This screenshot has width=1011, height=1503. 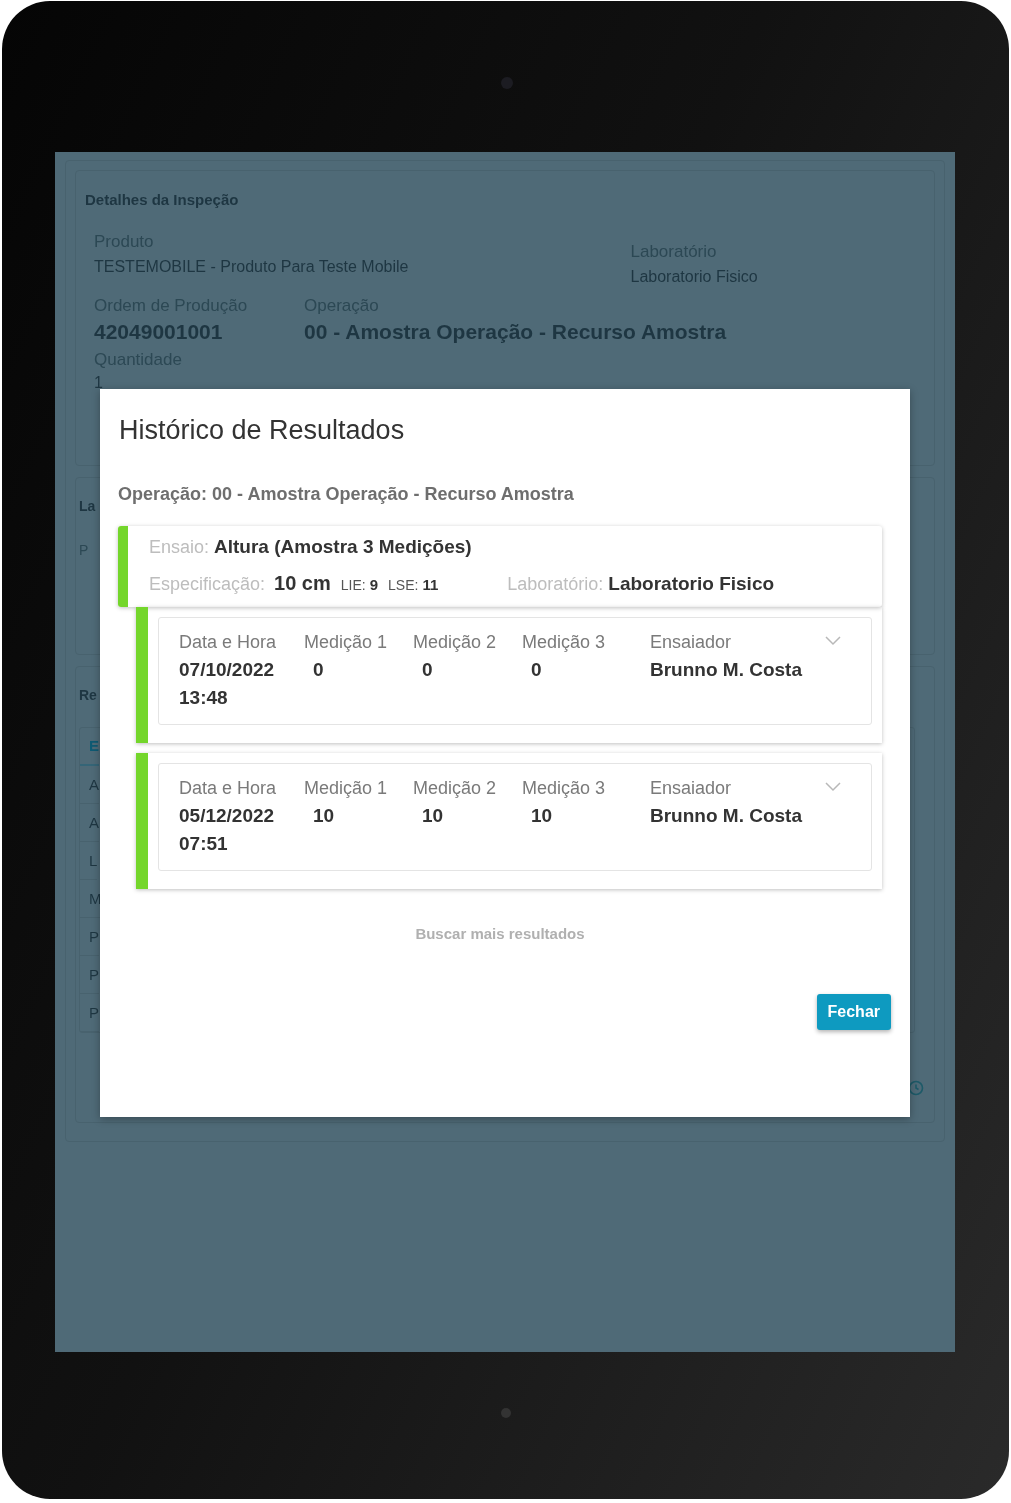 What do you see at coordinates (430, 584) in the screenshot?
I see `lse-value: 11` at bounding box center [430, 584].